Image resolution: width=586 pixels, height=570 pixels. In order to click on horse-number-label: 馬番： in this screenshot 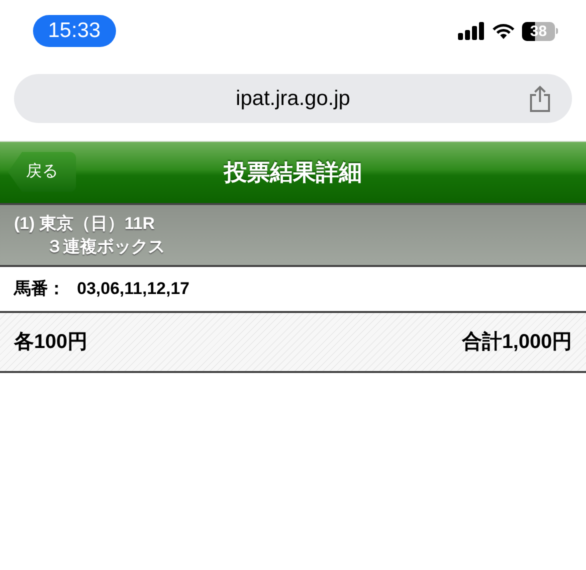, I will do `click(39, 289)`.